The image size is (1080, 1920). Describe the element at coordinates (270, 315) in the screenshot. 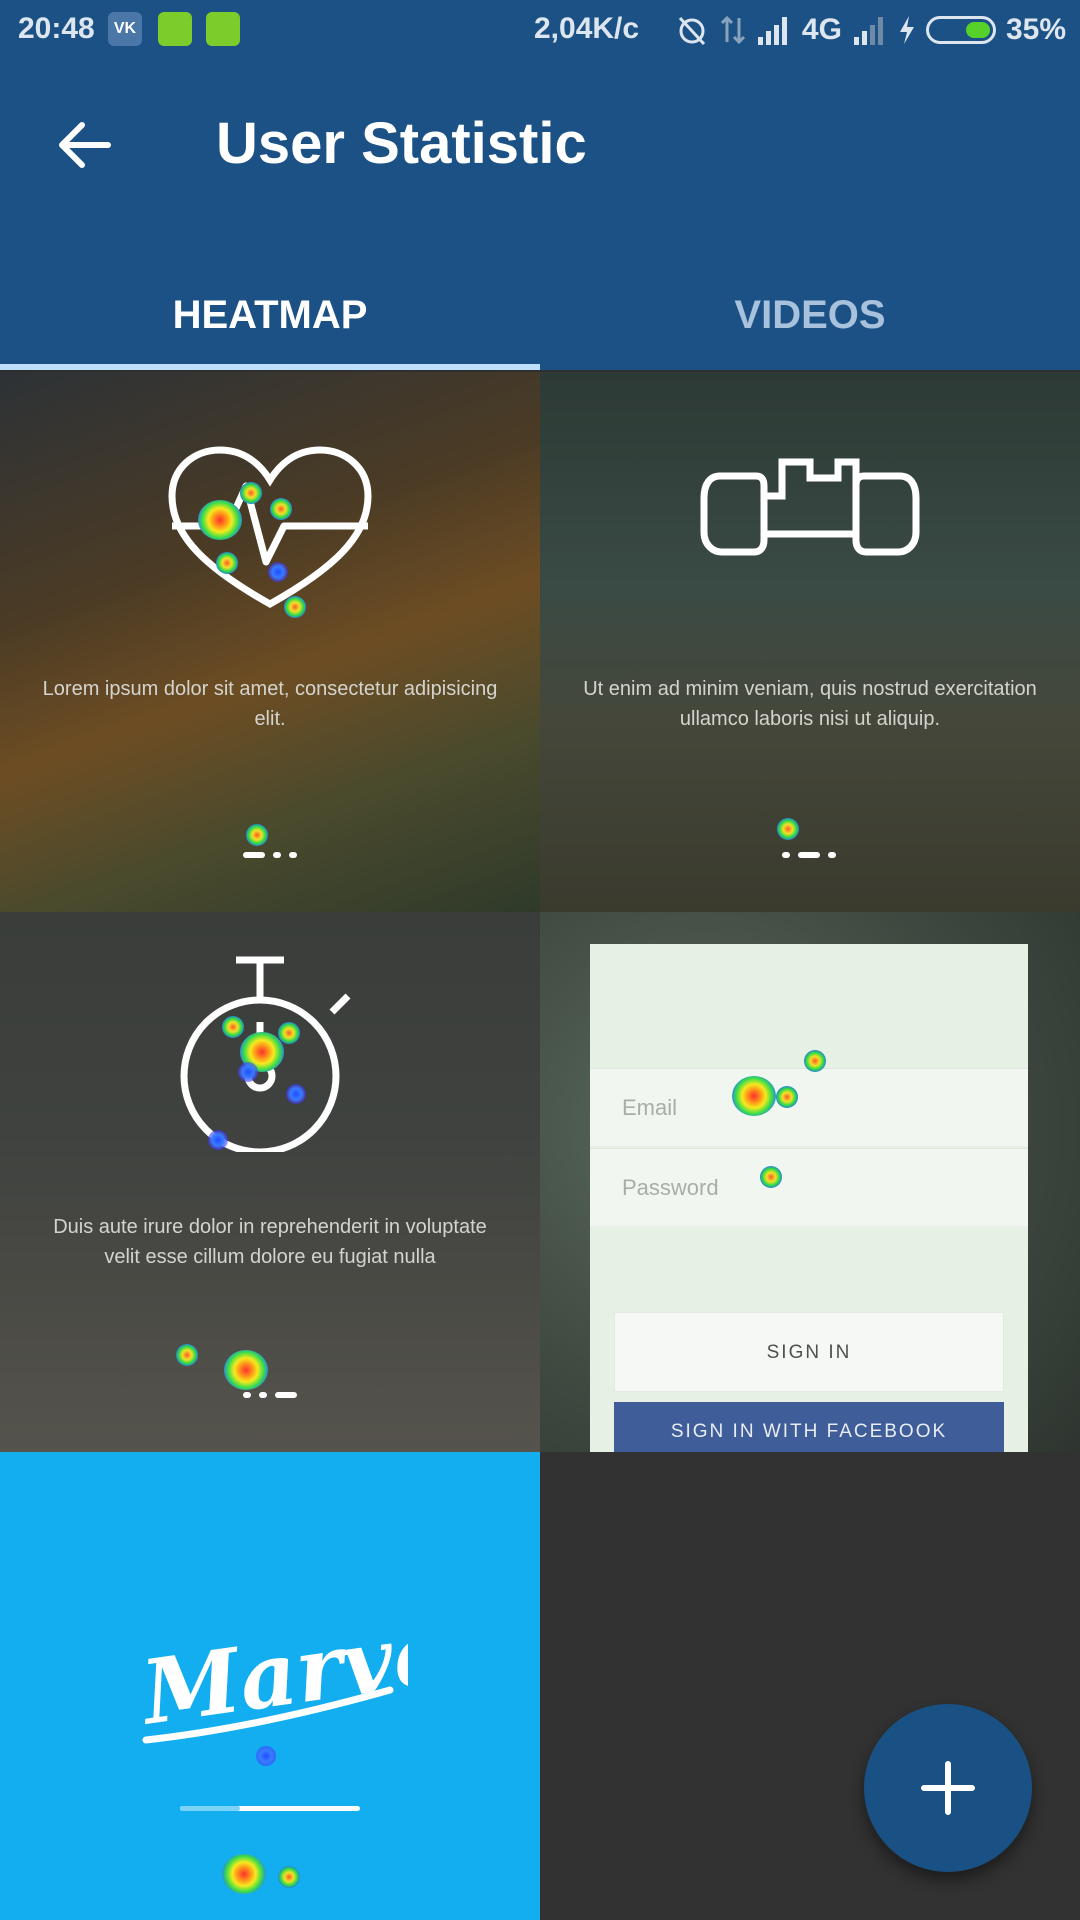

I see `tab-heatmap: HEATMAP` at that location.